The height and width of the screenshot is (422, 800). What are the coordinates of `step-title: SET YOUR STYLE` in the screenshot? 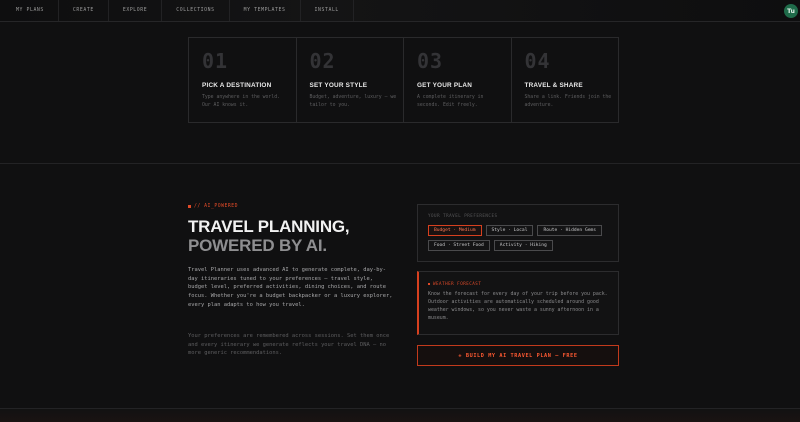 It's located at (338, 85).